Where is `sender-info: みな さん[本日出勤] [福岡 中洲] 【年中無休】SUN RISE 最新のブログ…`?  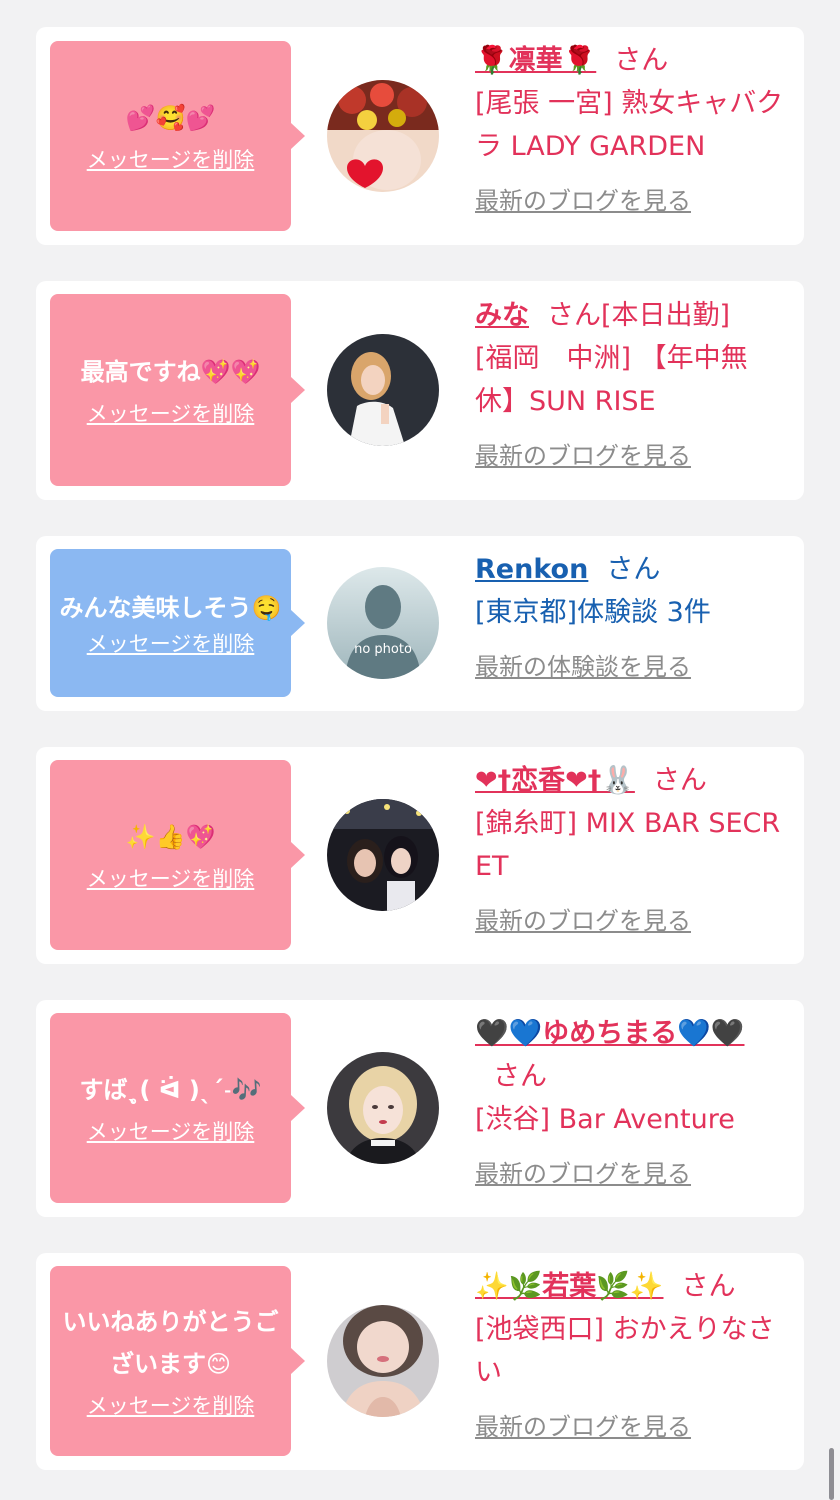 sender-info: みな さん[本日出勤] [福岡 中洲] 【年中無休】SUN RISE 最新のブログ… is located at coordinates (630, 386).